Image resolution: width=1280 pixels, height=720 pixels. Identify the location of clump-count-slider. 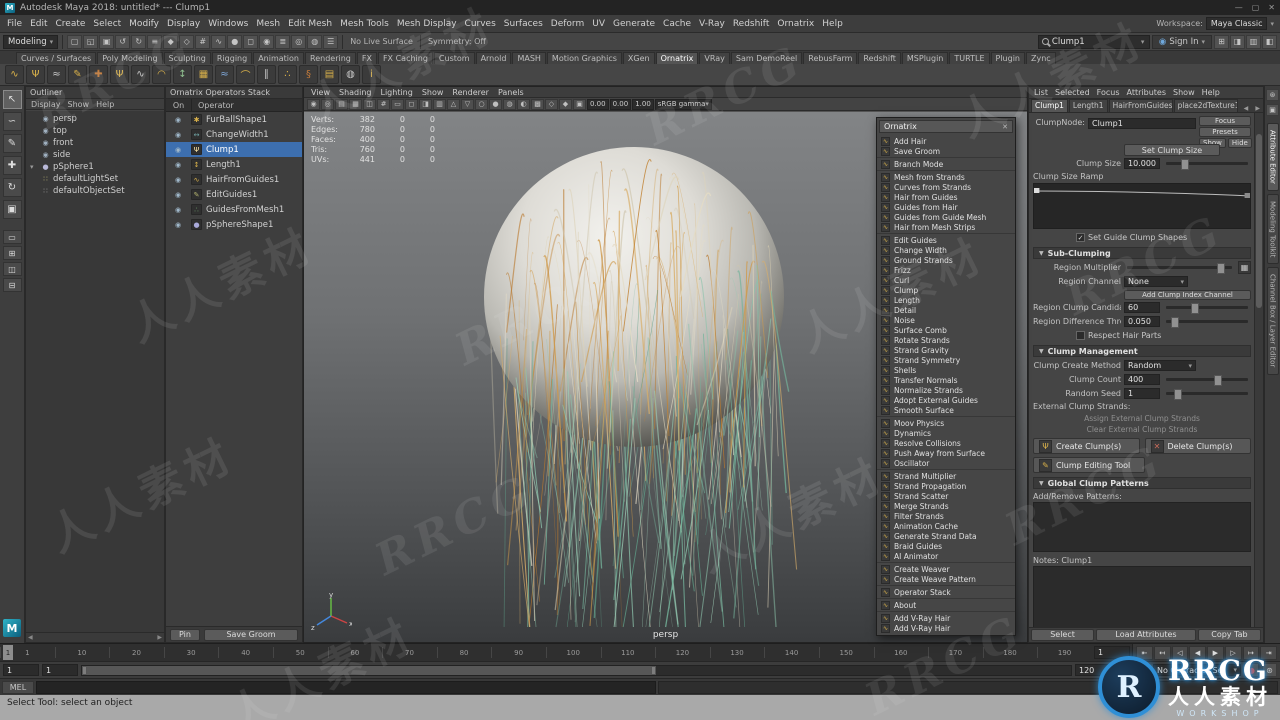
(1207, 380).